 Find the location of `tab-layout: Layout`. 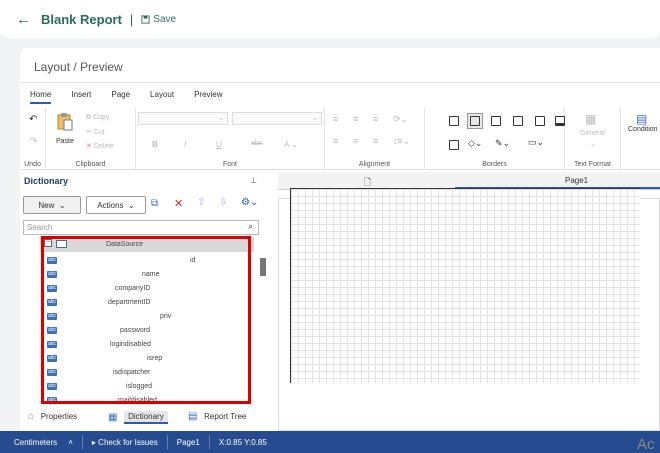

tab-layout: Layout is located at coordinates (162, 97).